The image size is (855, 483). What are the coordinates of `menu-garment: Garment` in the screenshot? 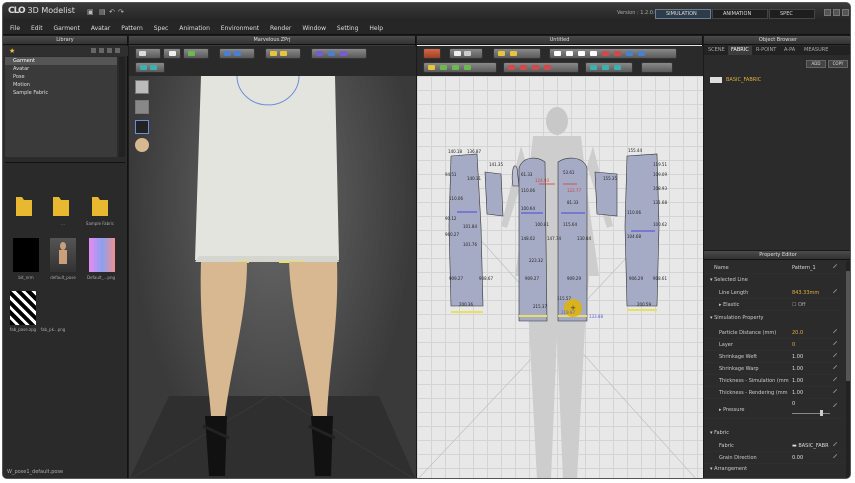 It's located at (67, 28).